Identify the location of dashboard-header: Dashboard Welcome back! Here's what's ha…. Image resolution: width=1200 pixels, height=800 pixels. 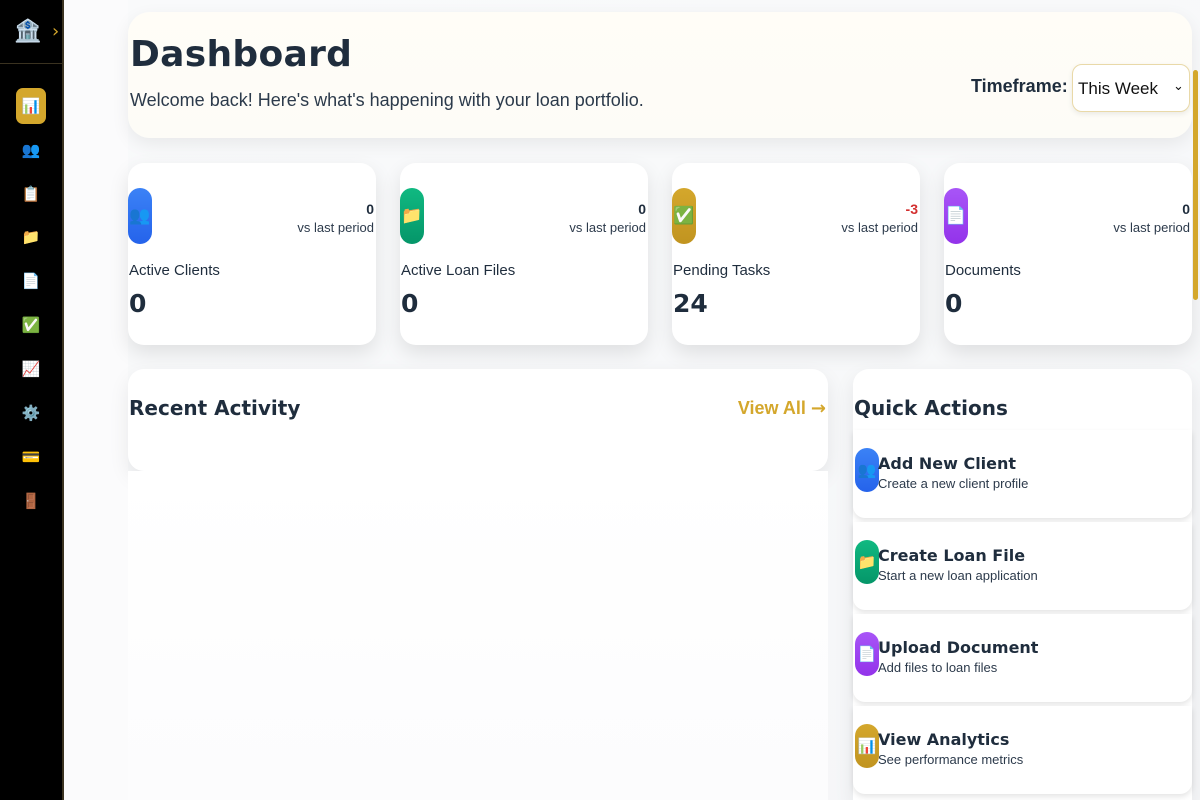
(660, 75).